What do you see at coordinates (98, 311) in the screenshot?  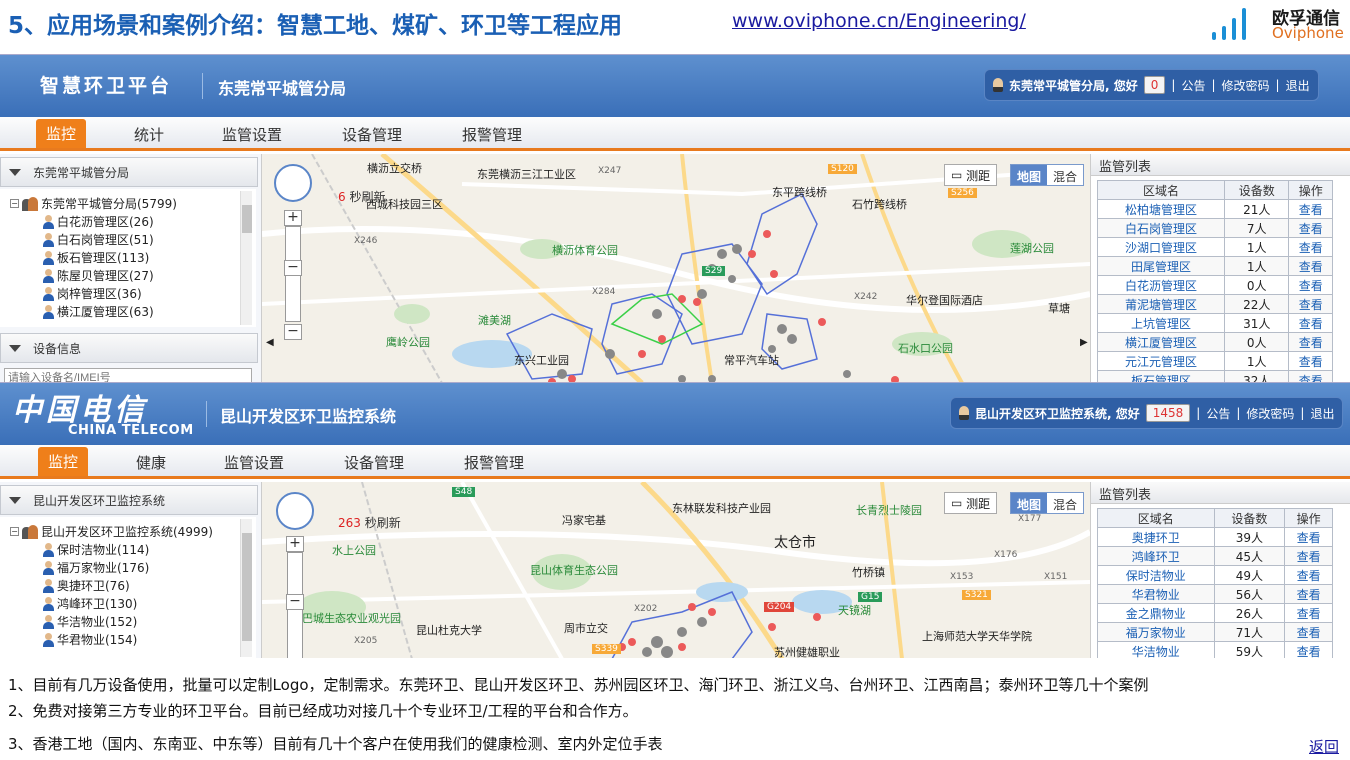 I see `tree-item: 横江厦管理区(63)` at bounding box center [98, 311].